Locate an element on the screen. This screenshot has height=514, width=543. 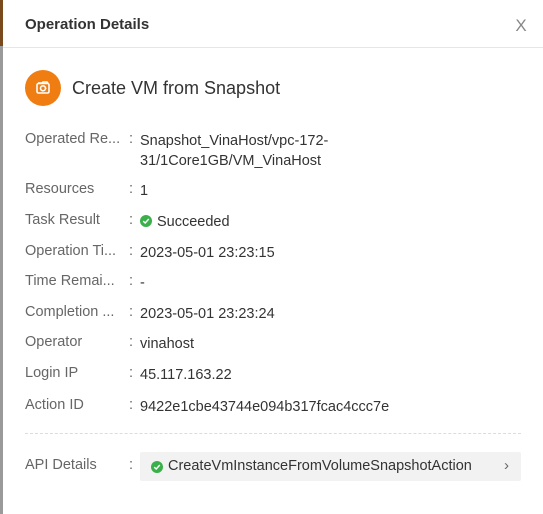
detail-label: Action ID is located at coordinates (54, 405).